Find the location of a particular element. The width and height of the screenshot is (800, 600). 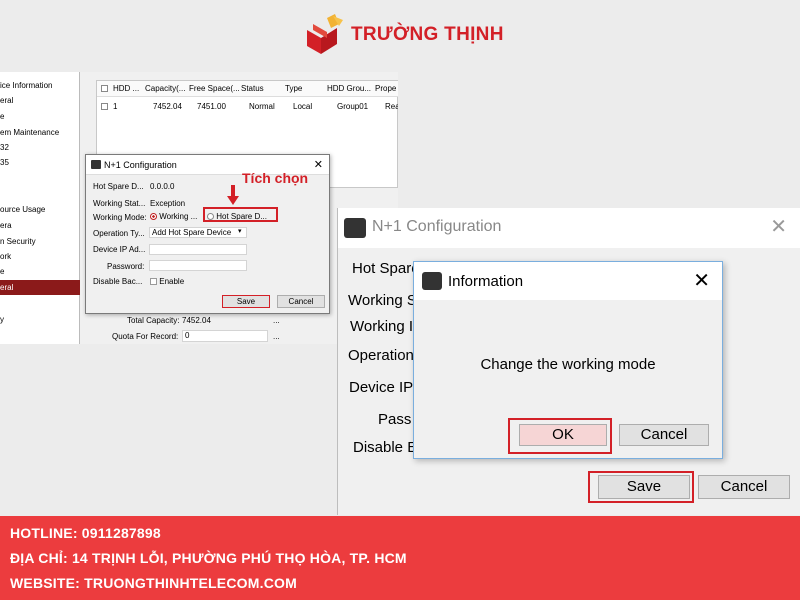

hotline-text: HOTLINE: 0911287898 is located at coordinates (85, 533).